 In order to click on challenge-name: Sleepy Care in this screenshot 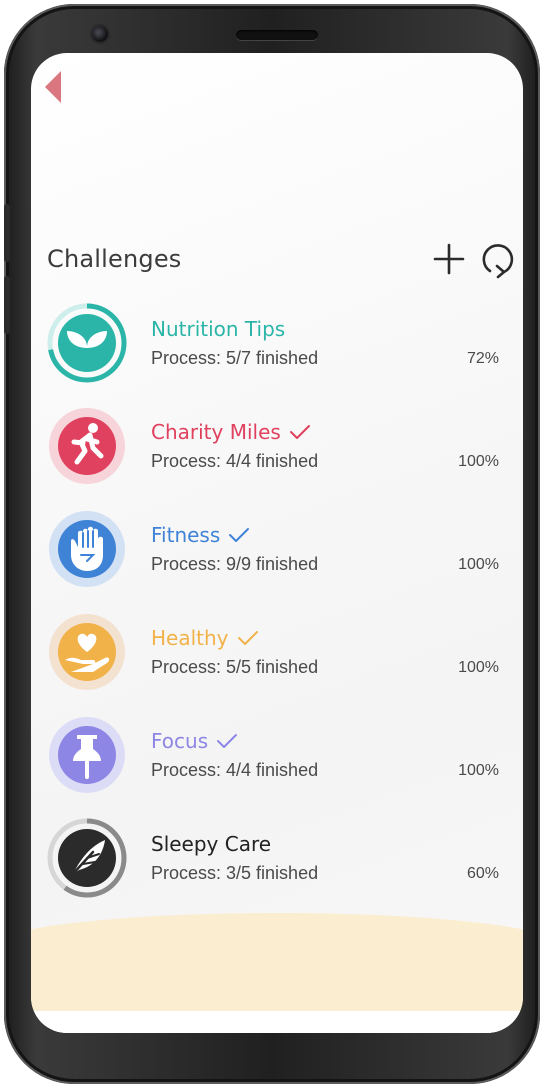, I will do `click(211, 844)`.